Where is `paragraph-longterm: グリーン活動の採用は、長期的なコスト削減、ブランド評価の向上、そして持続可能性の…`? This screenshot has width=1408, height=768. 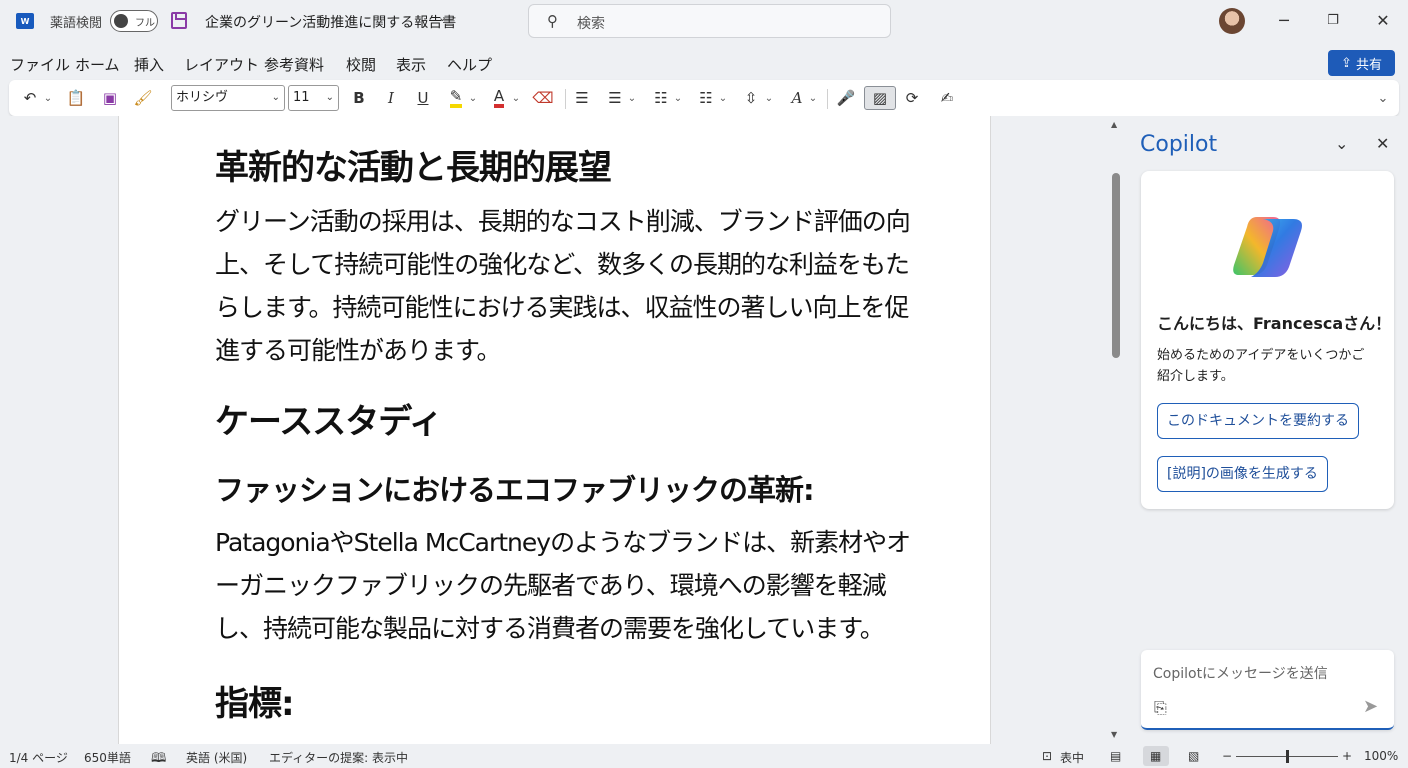
paragraph-longterm: グリーン活動の採用は、長期的なコスト削減、ブランド評価の向上、そして持続可能性の… is located at coordinates (563, 286).